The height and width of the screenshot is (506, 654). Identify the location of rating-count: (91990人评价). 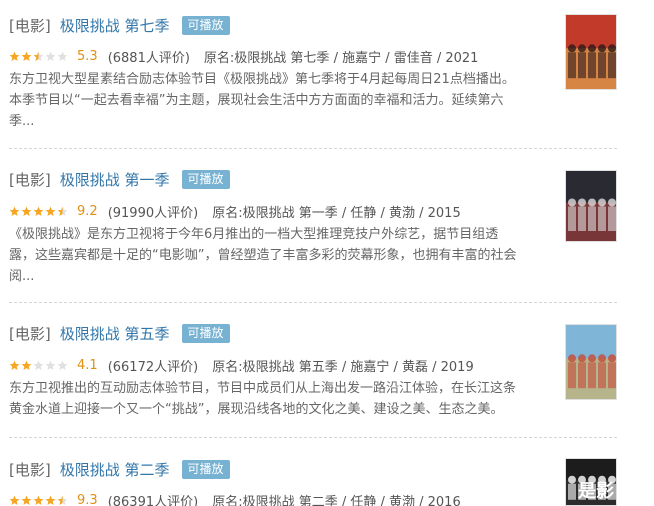
(153, 213).